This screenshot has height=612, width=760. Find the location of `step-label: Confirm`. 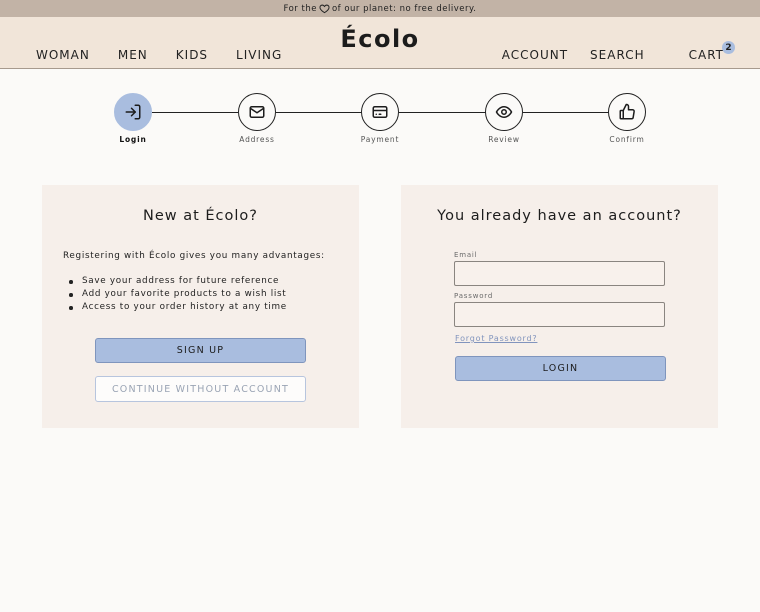

step-label: Confirm is located at coordinates (627, 139).